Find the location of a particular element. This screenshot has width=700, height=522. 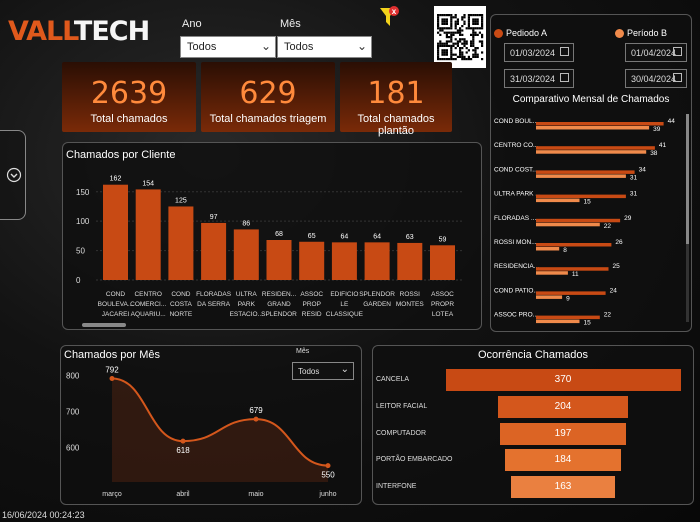

scrollbar-thumb is located at coordinates (687, 179).